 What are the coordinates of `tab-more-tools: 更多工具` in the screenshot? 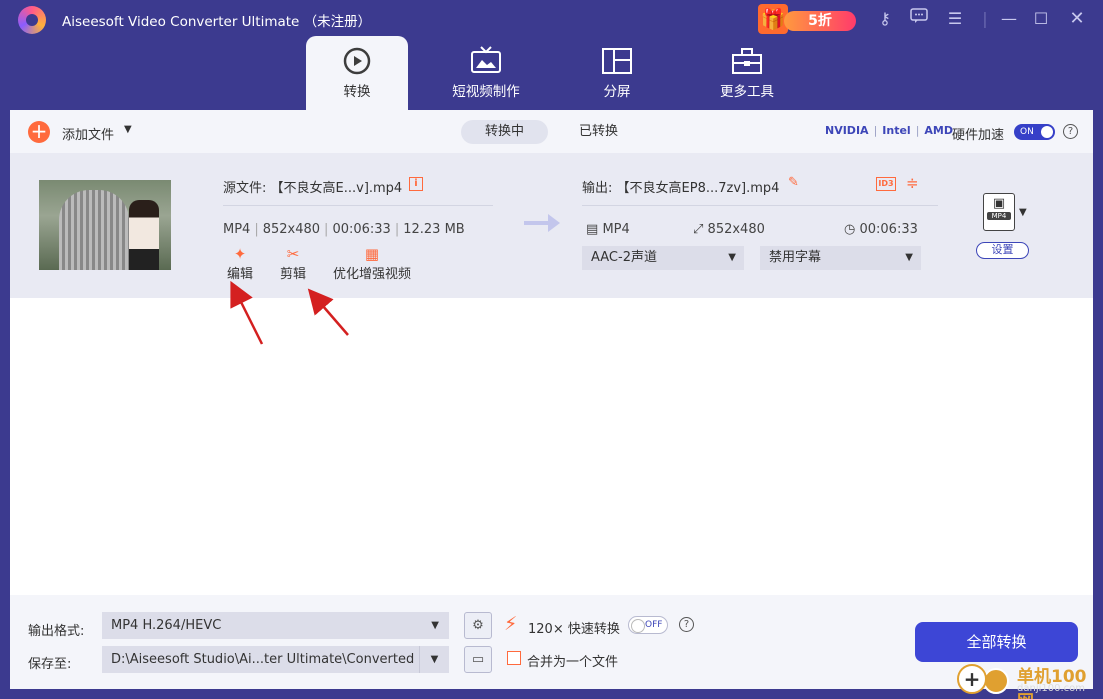 It's located at (747, 73).